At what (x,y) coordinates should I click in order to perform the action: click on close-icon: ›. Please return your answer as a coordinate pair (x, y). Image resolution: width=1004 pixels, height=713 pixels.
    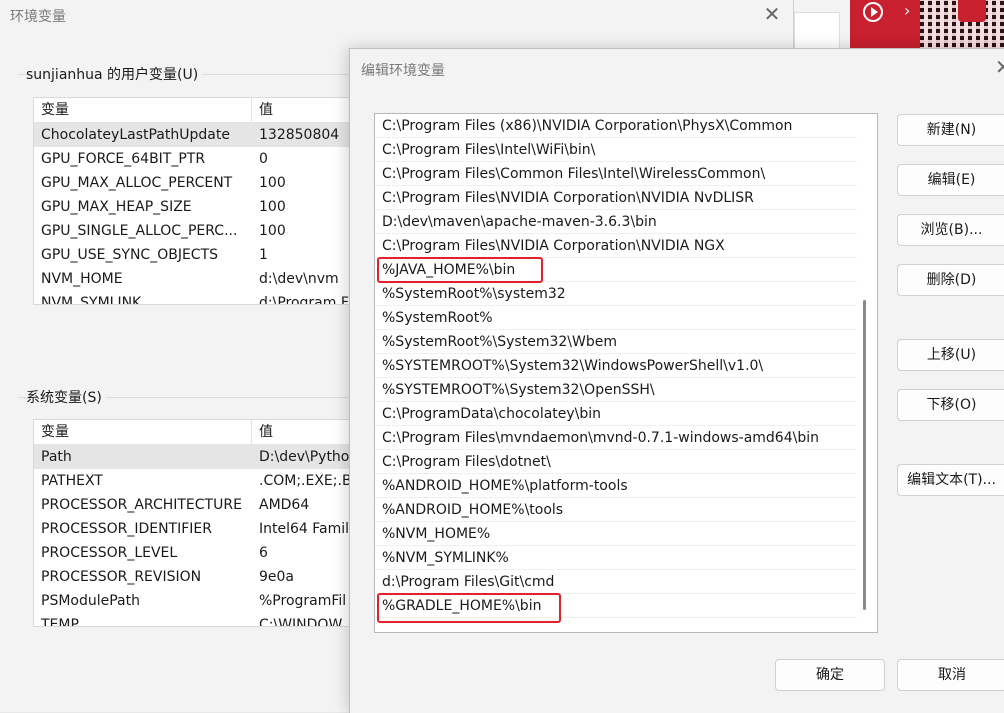
    Looking at the image, I should click on (907, 11).